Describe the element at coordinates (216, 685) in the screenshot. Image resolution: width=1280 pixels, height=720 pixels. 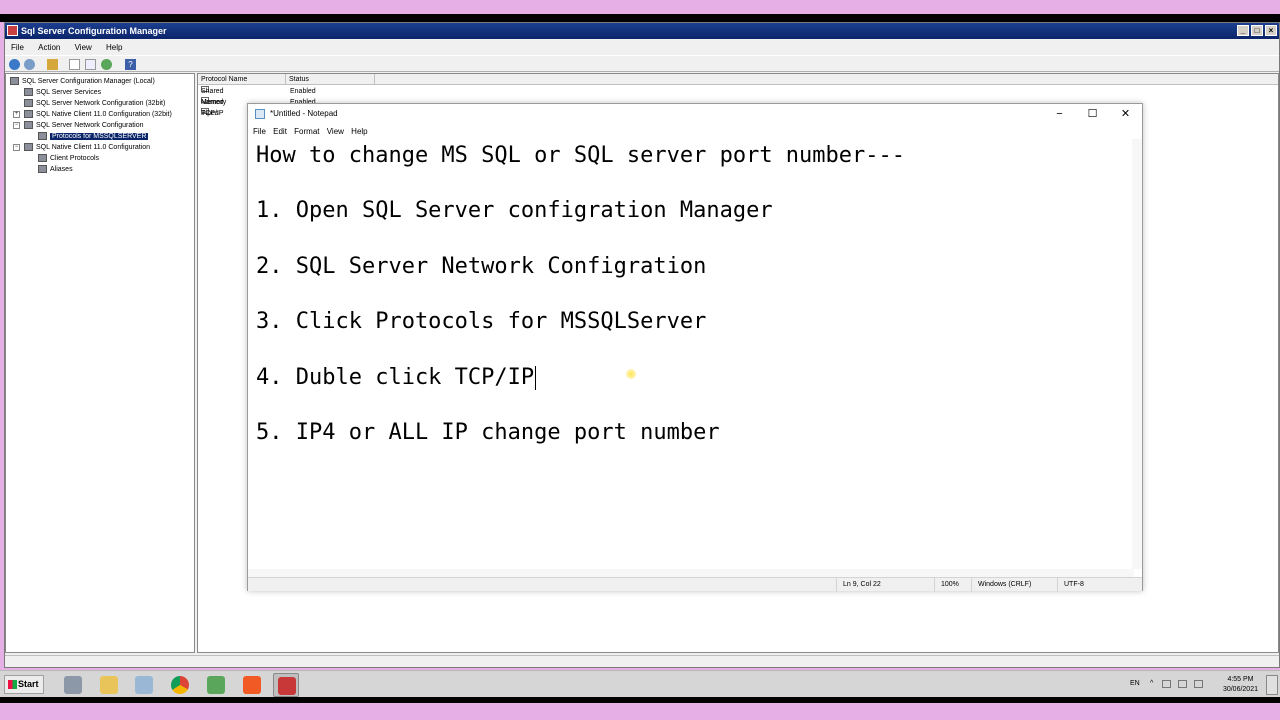
I see `taskbar-app-task-manager` at that location.